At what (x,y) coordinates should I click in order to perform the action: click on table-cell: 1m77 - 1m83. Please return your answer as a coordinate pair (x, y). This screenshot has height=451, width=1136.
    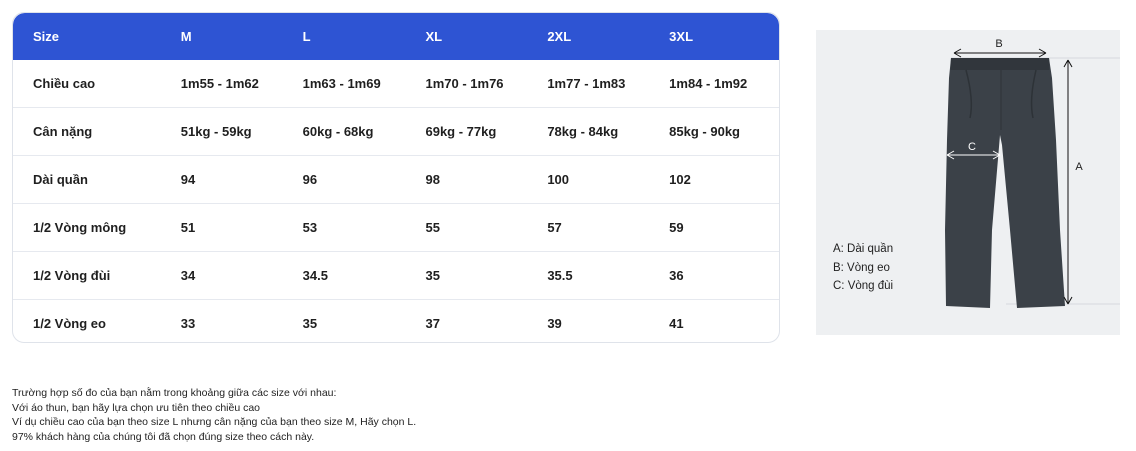
    Looking at the image, I should click on (586, 83).